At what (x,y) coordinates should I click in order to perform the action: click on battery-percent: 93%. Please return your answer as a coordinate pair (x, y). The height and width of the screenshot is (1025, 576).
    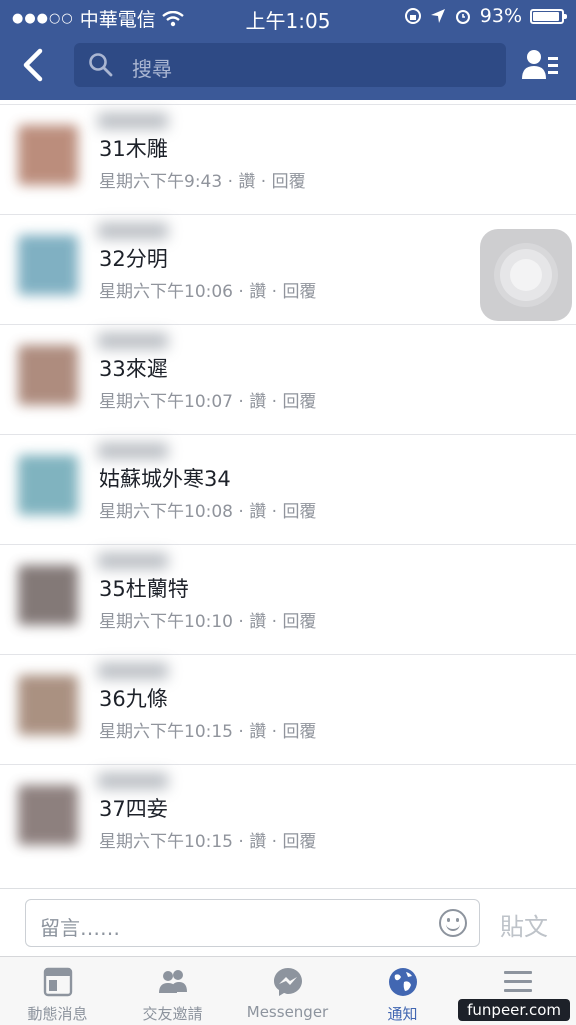
    Looking at the image, I should click on (500, 16).